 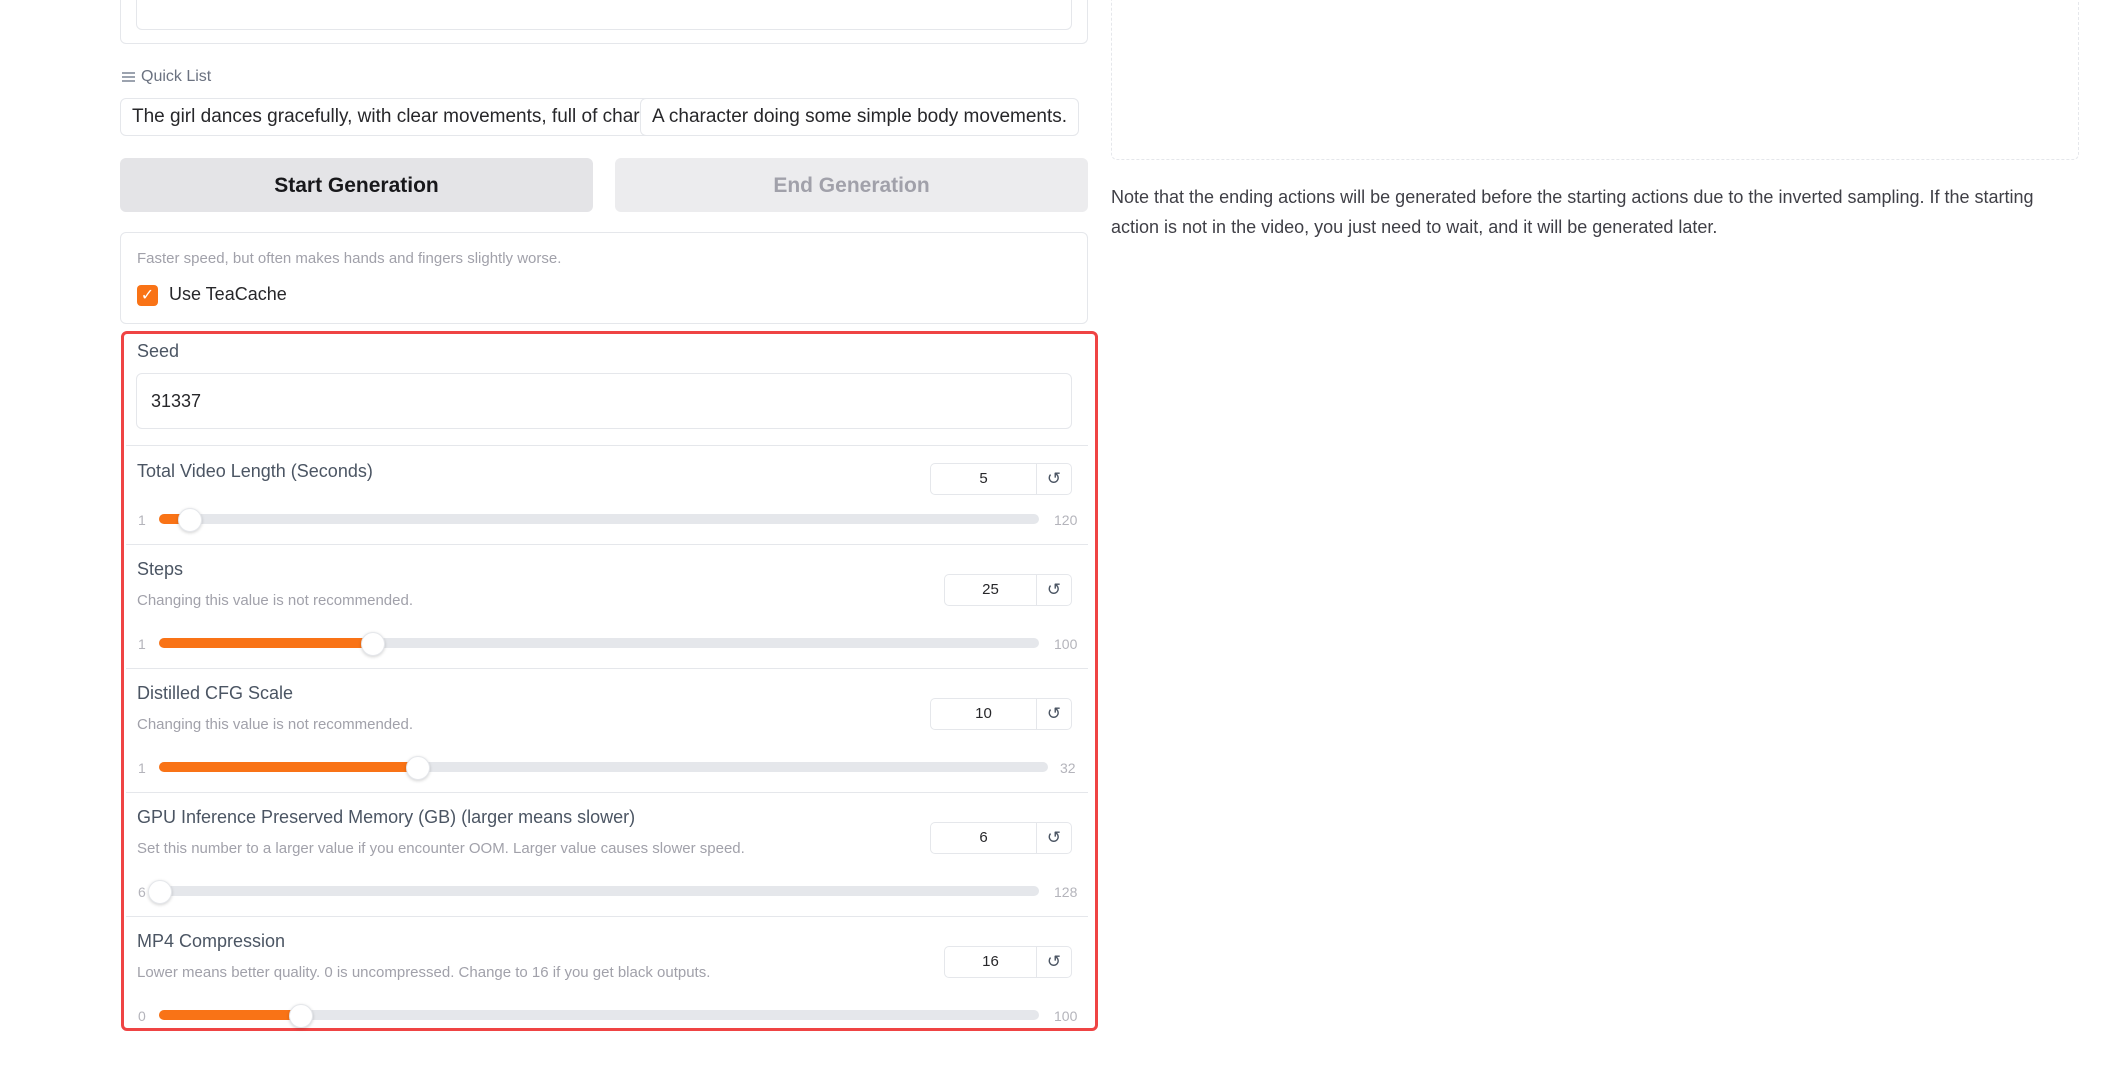 I want to click on steps-min: 1, so click(x=142, y=644).